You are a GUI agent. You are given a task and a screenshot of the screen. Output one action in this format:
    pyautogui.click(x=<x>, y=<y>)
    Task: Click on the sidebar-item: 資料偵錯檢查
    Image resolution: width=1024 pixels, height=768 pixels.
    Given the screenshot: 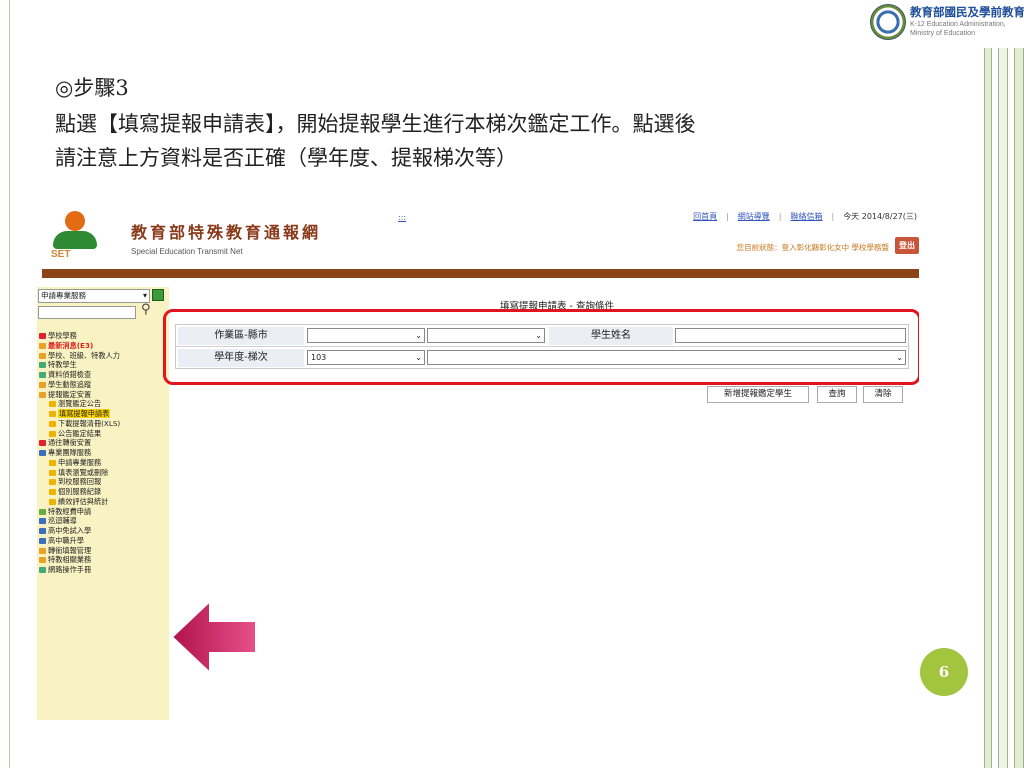 What is the action you would take?
    pyautogui.click(x=104, y=375)
    